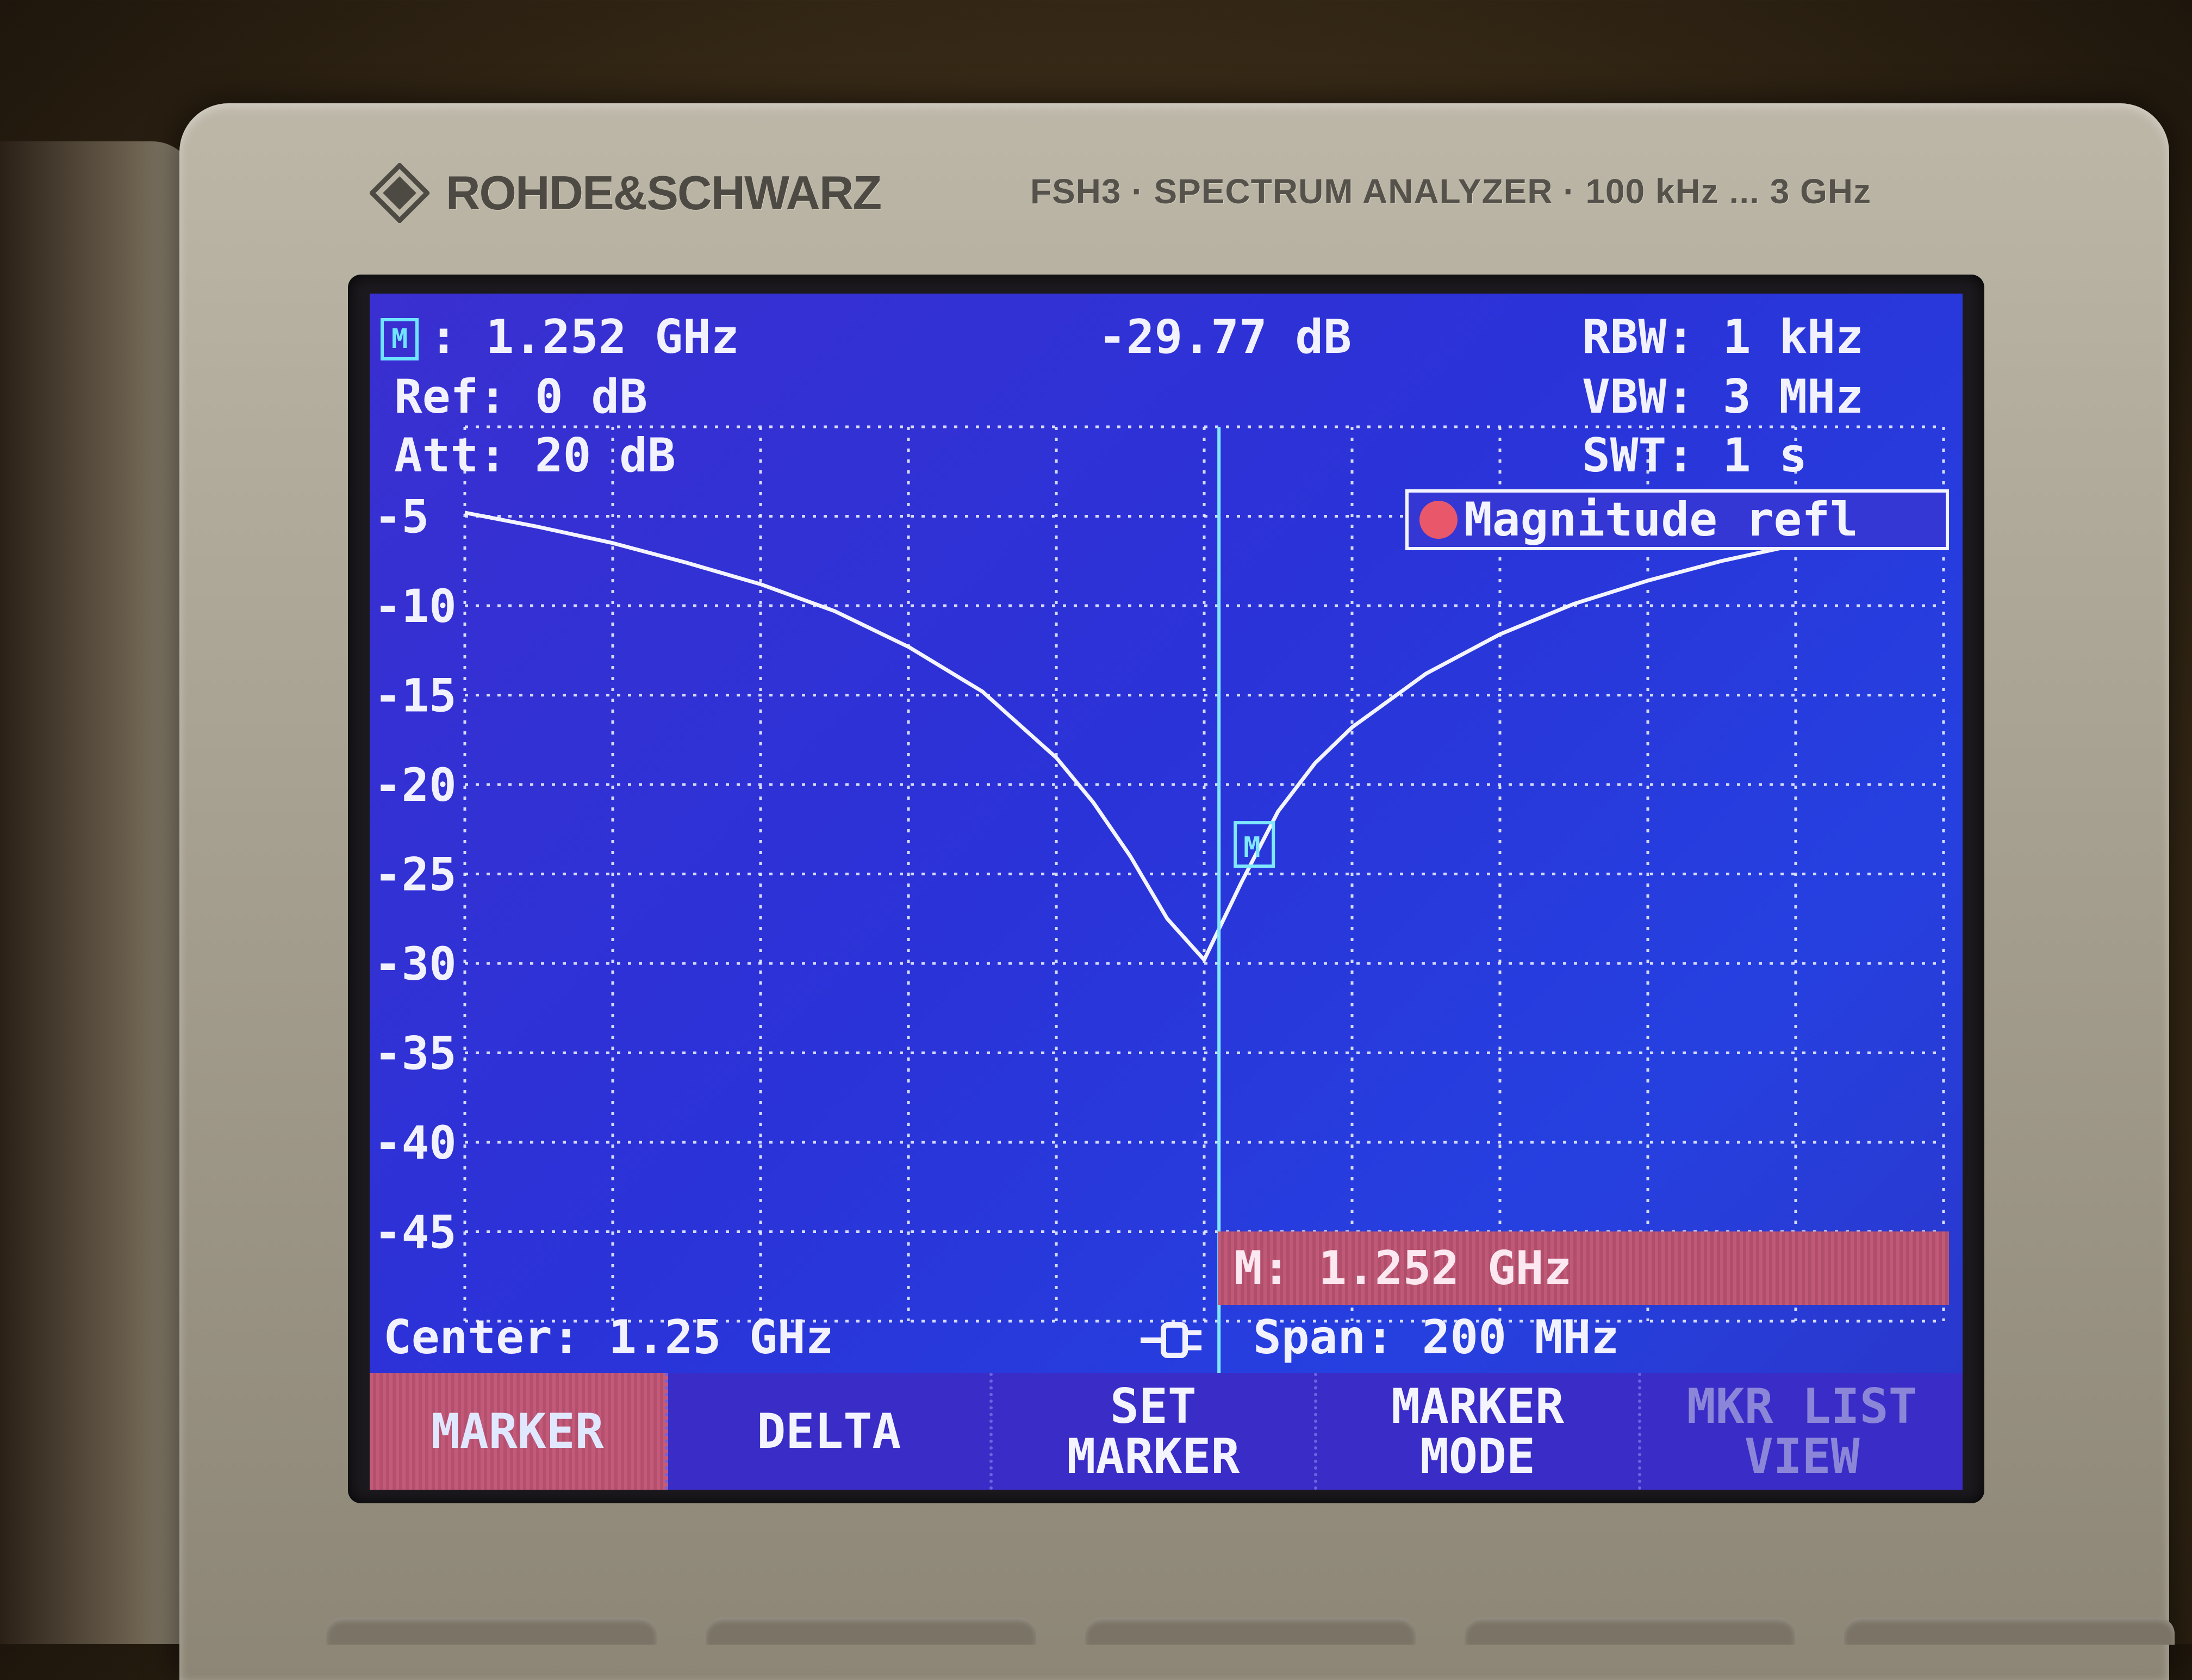  Describe the element at coordinates (1479, 1431) in the screenshot. I see `softkey-marker-mode: MARKER MODE` at that location.